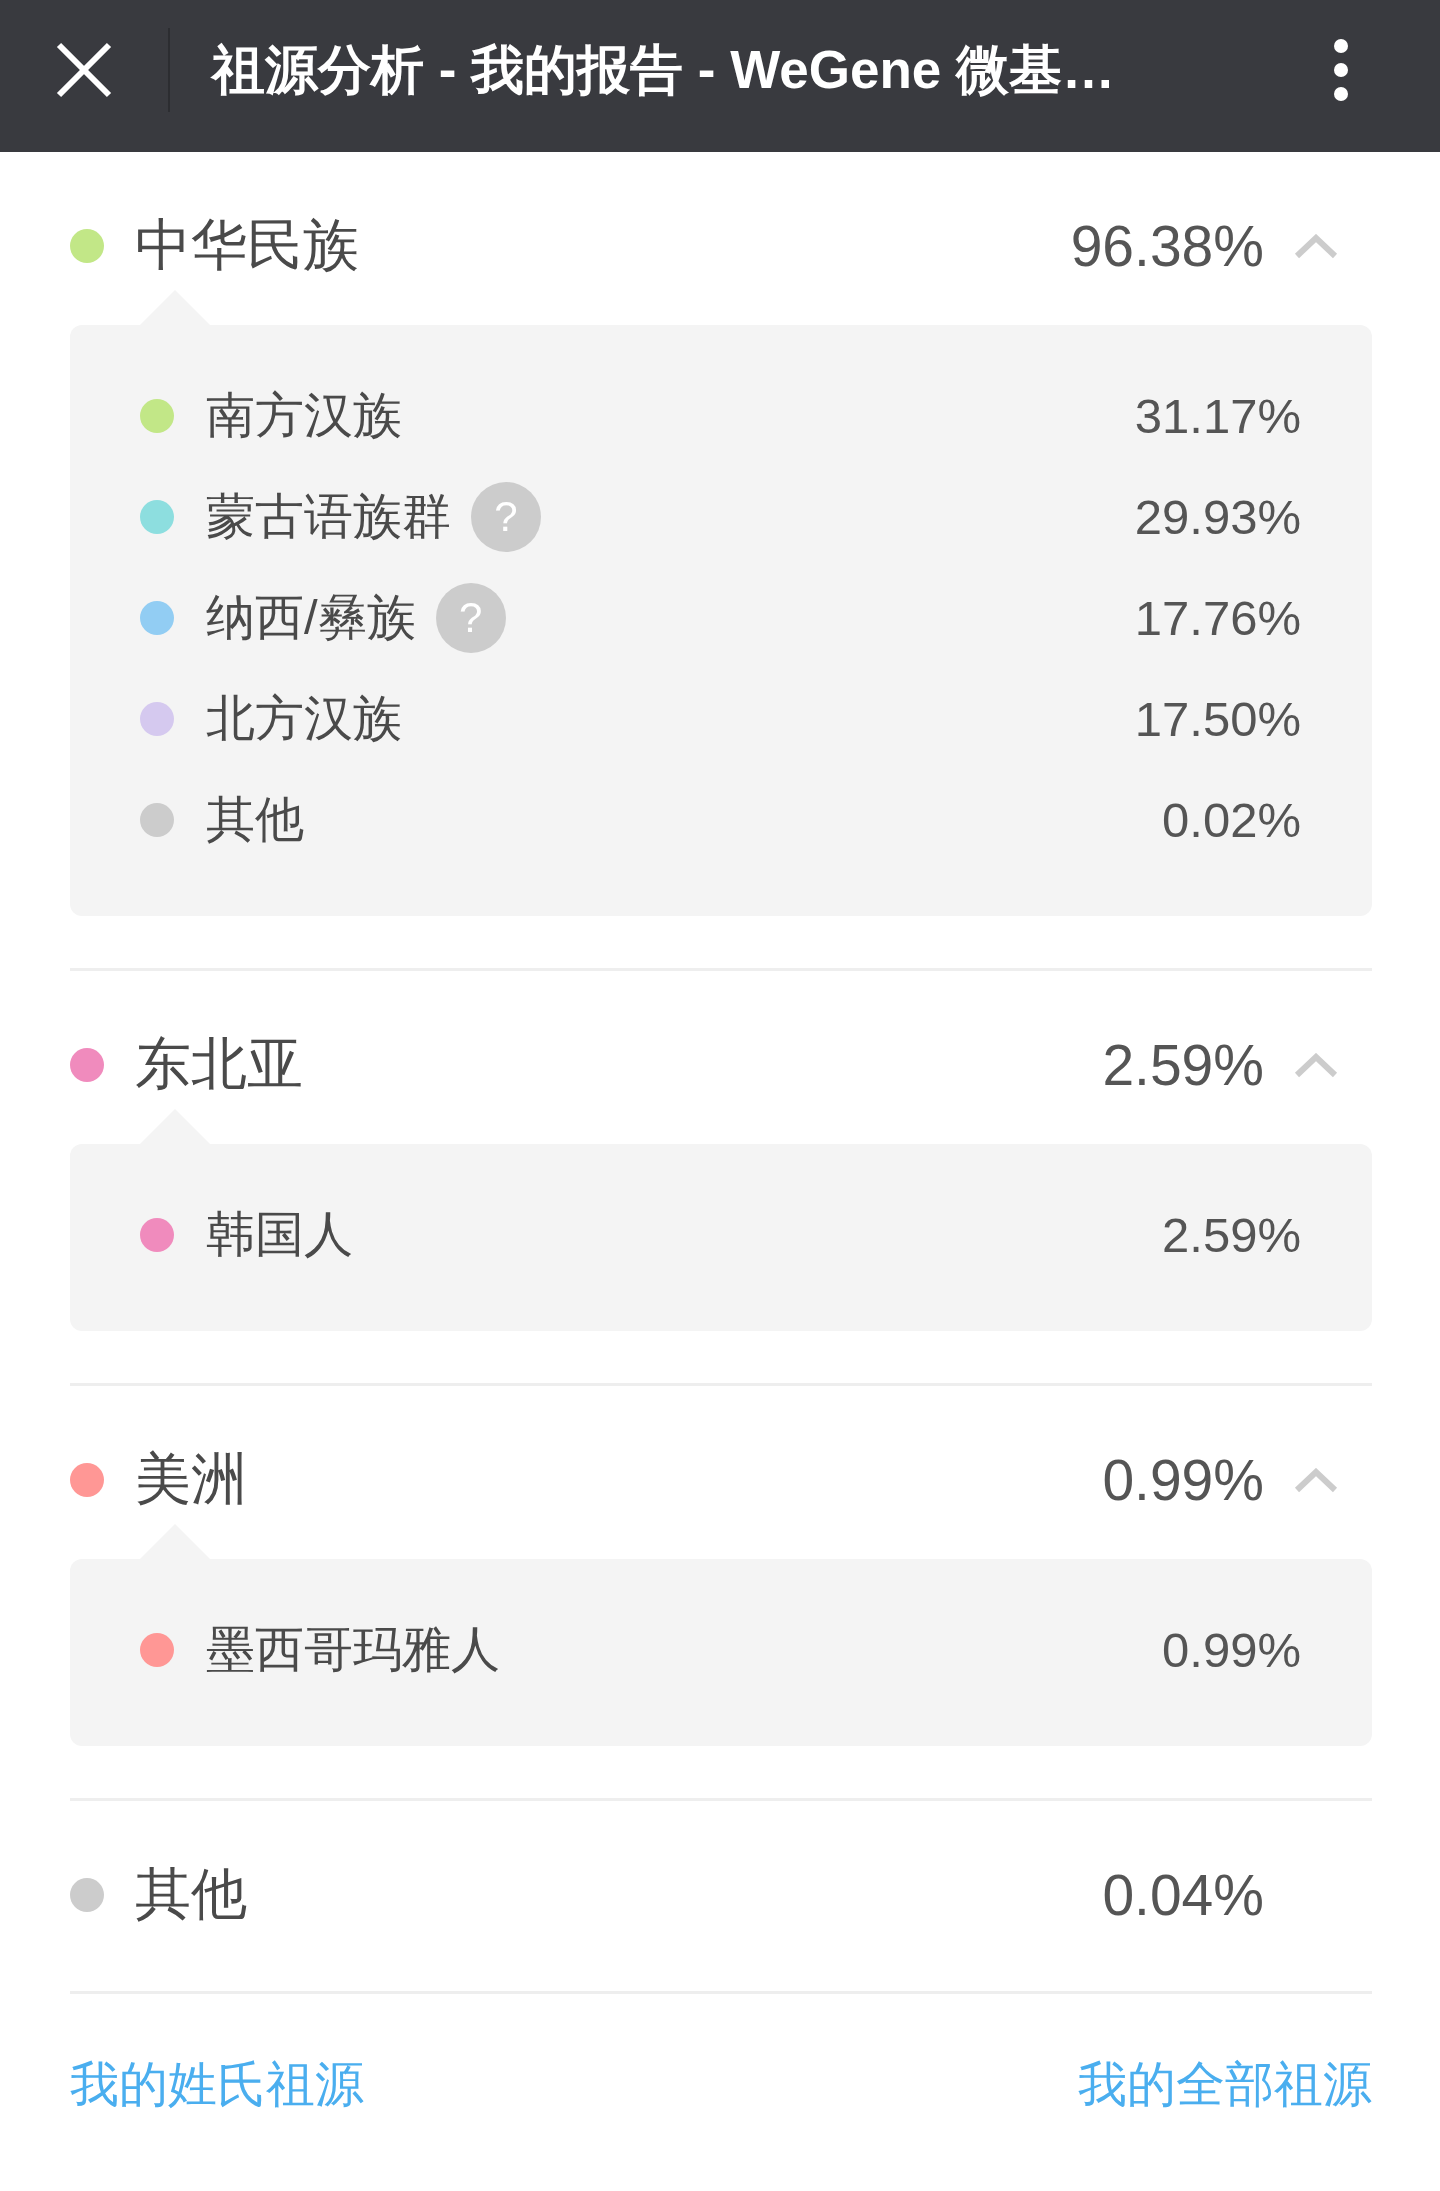 Image resolution: width=1440 pixels, height=2191 pixels. I want to click on region-percent: 2.59%, so click(1231, 1234).